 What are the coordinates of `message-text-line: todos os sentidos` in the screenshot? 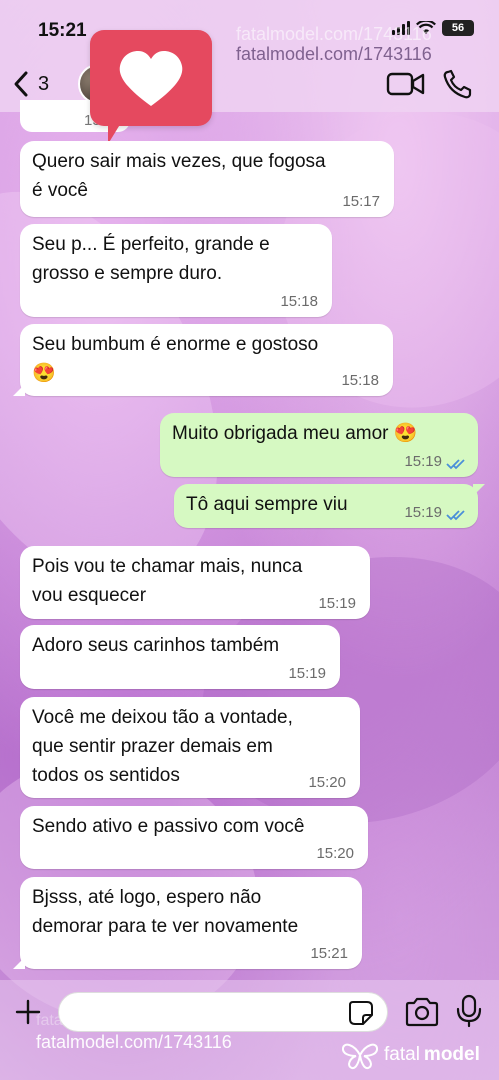 It's located at (106, 775).